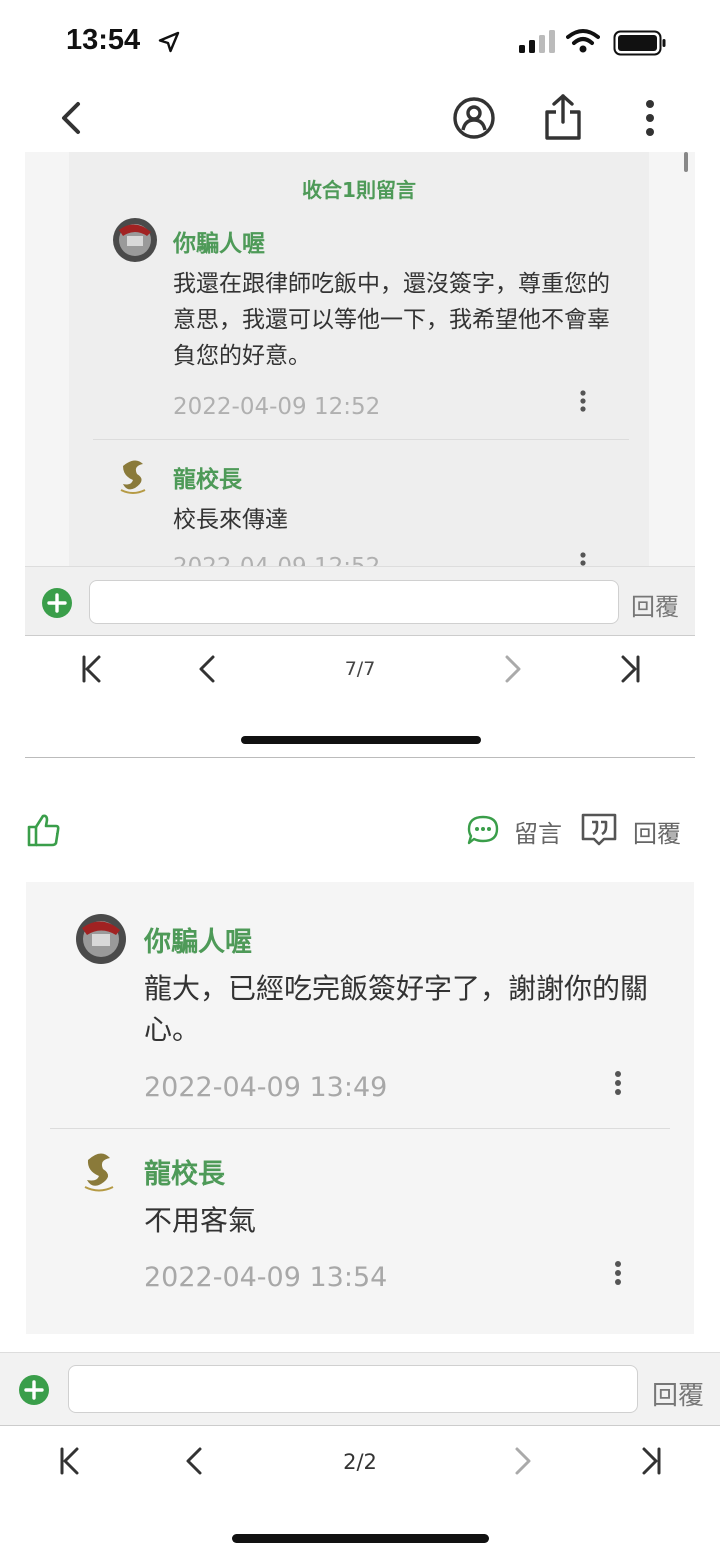 This screenshot has height=1557, width=720. I want to click on page-indicator: 7/7, so click(360, 669).